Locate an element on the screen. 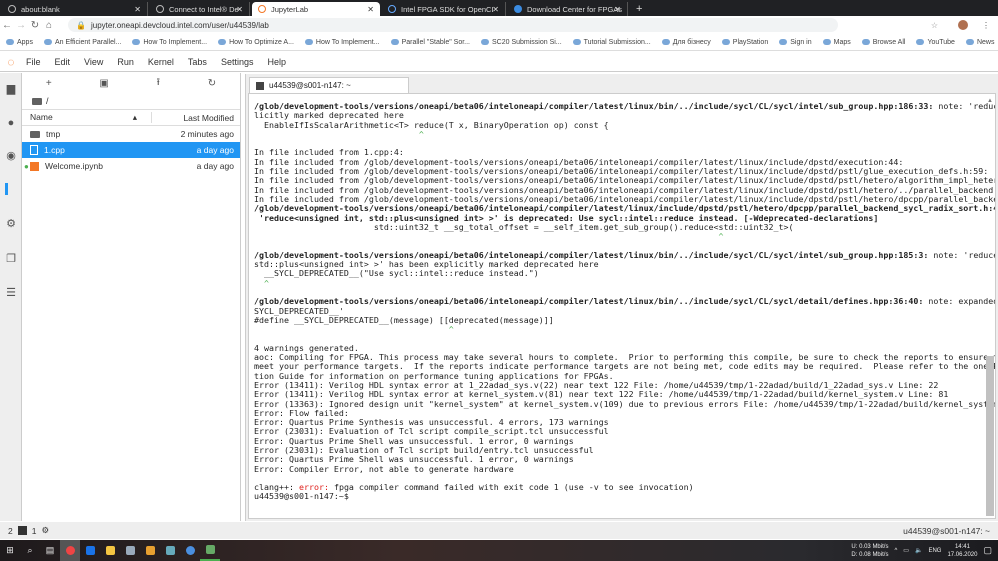 Image resolution: width=998 pixels, height=561 pixels. menu-icon: ⋮ is located at coordinates (986, 25).